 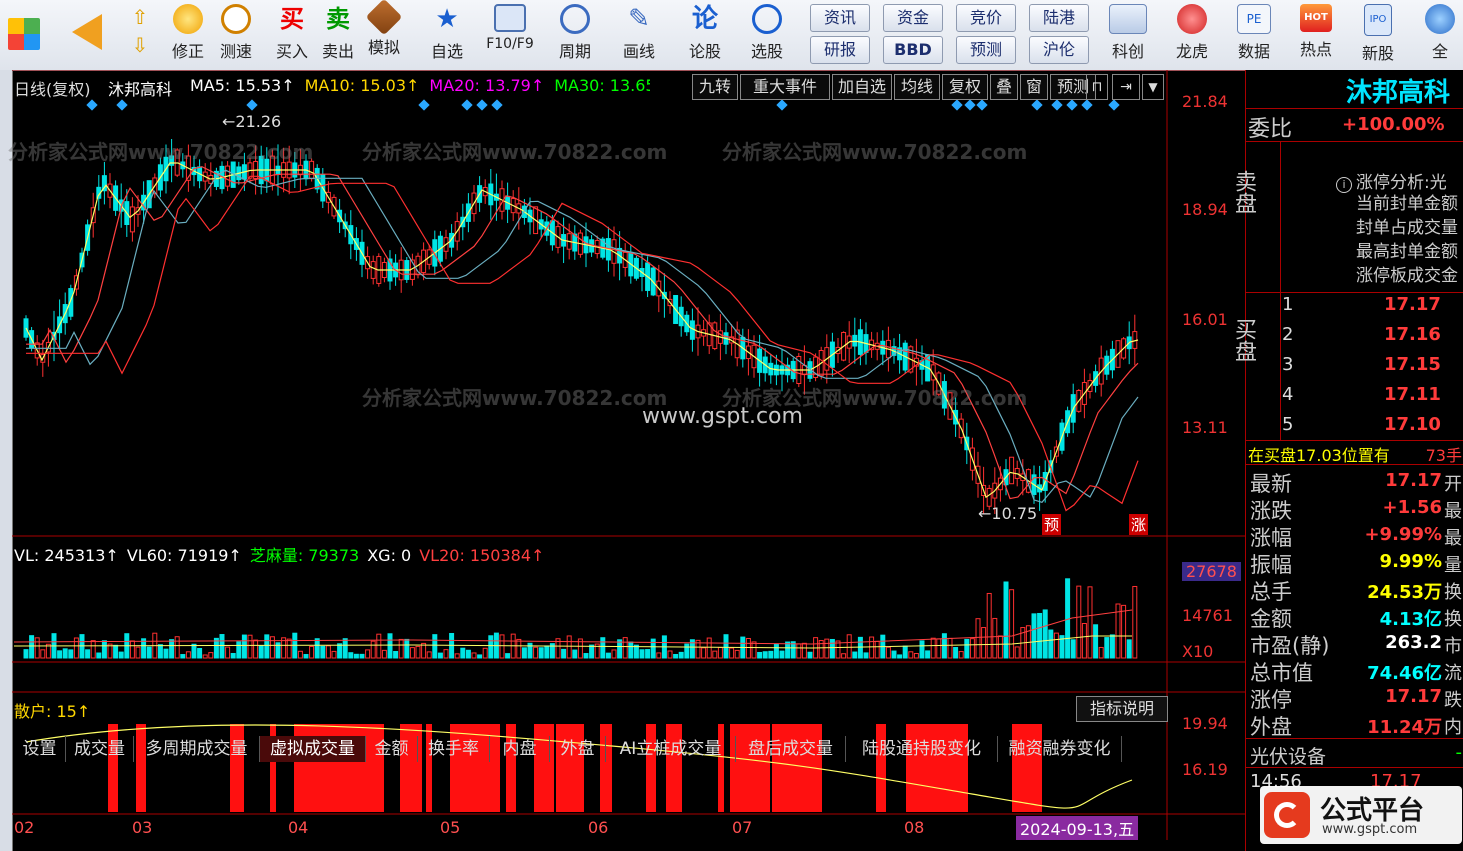 What do you see at coordinates (913, 50) in the screenshot?
I see `bbd-button: BBD` at bounding box center [913, 50].